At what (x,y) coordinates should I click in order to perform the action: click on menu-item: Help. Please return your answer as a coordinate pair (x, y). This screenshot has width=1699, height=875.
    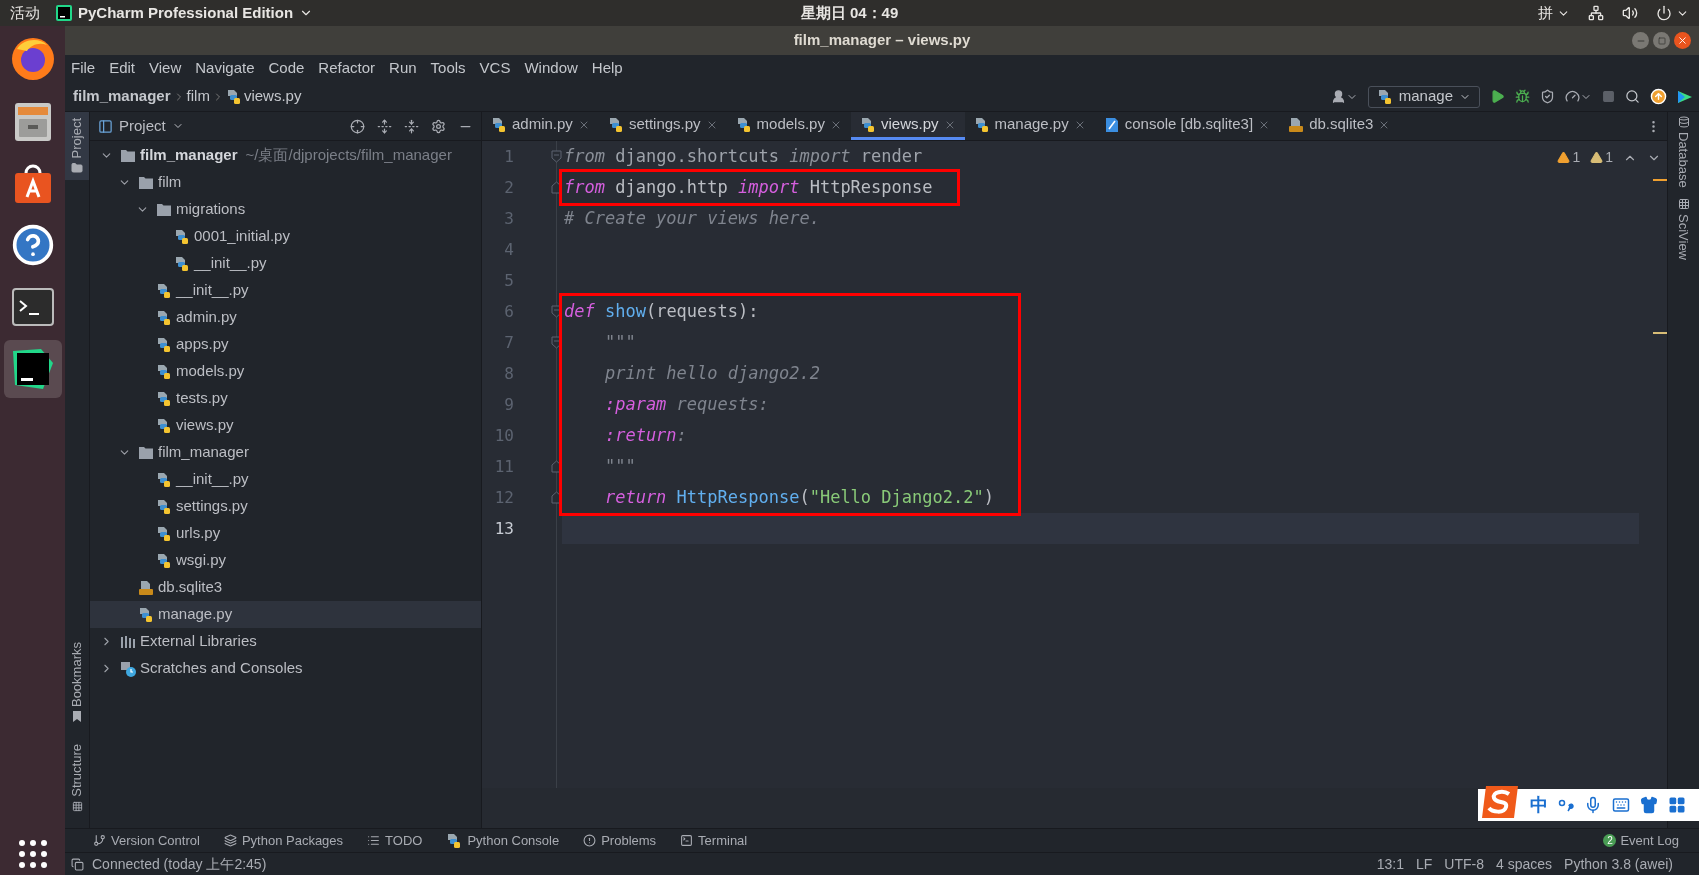
    Looking at the image, I should click on (607, 68).